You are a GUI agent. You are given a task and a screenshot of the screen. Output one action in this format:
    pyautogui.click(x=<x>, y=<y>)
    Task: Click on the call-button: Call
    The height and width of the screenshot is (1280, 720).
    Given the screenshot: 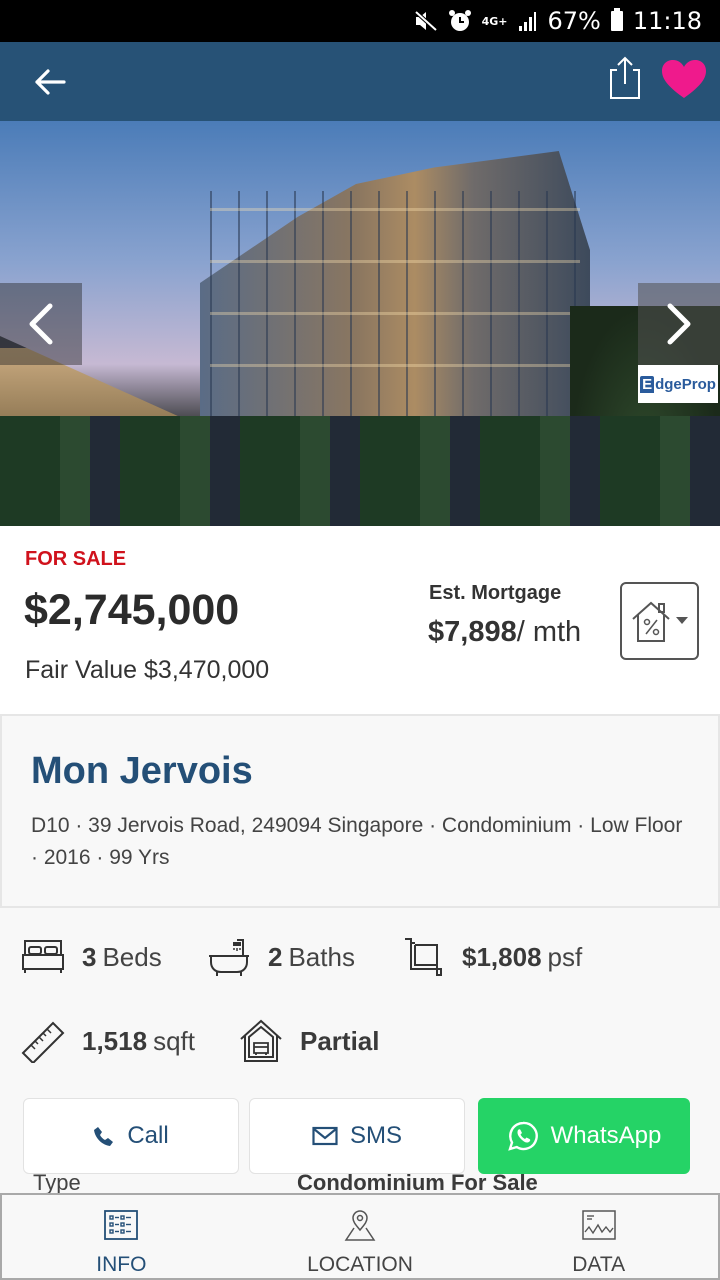 What is the action you would take?
    pyautogui.click(x=131, y=1136)
    